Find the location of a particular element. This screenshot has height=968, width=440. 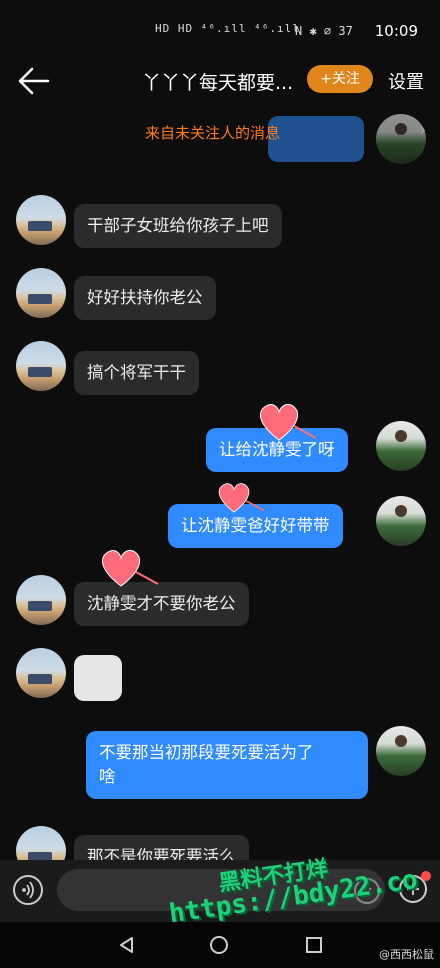

message-bubble: 不要那当初那段要死要活为了 啥 is located at coordinates (227, 765).